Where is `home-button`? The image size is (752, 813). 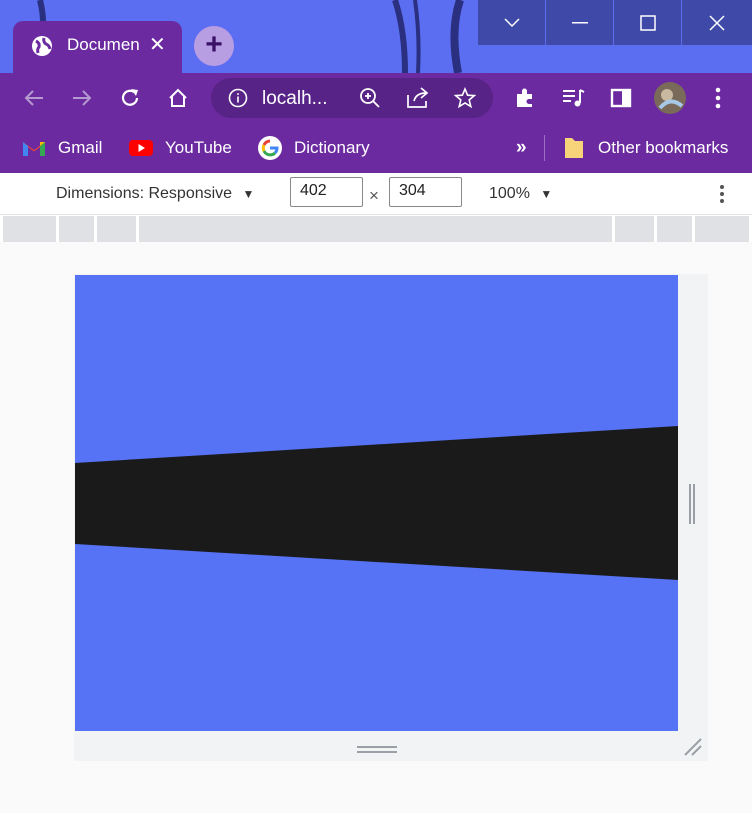 home-button is located at coordinates (178, 98).